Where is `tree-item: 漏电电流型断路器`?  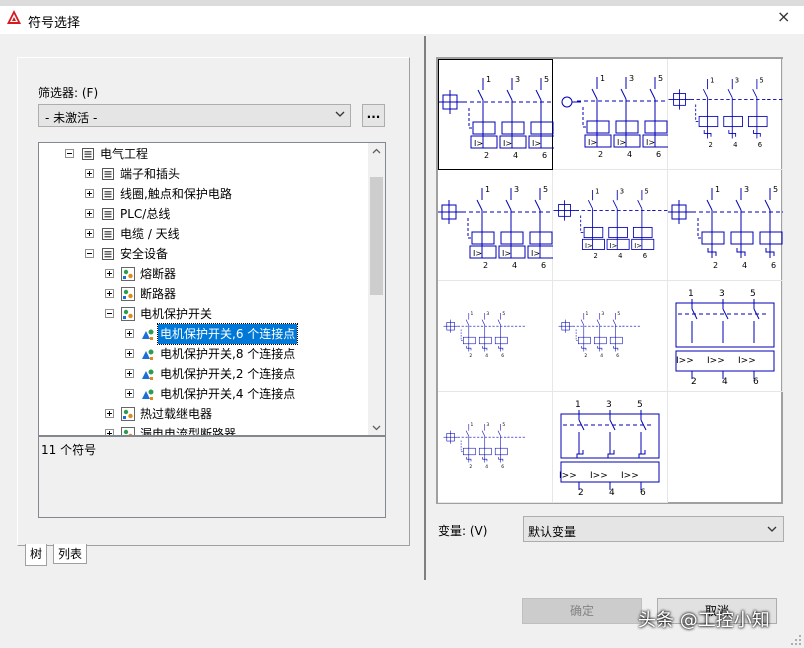
tree-item: 漏电电流型断路器 is located at coordinates (204, 430).